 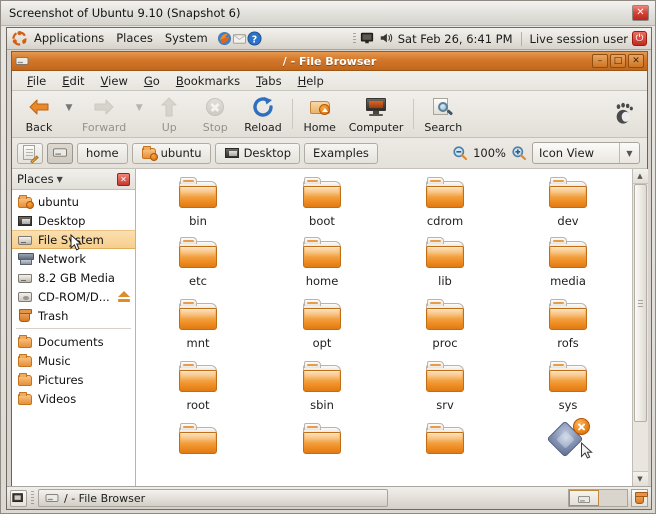 What do you see at coordinates (257, 153) in the screenshot?
I see `breadcrumb-desktop: Desktop` at bounding box center [257, 153].